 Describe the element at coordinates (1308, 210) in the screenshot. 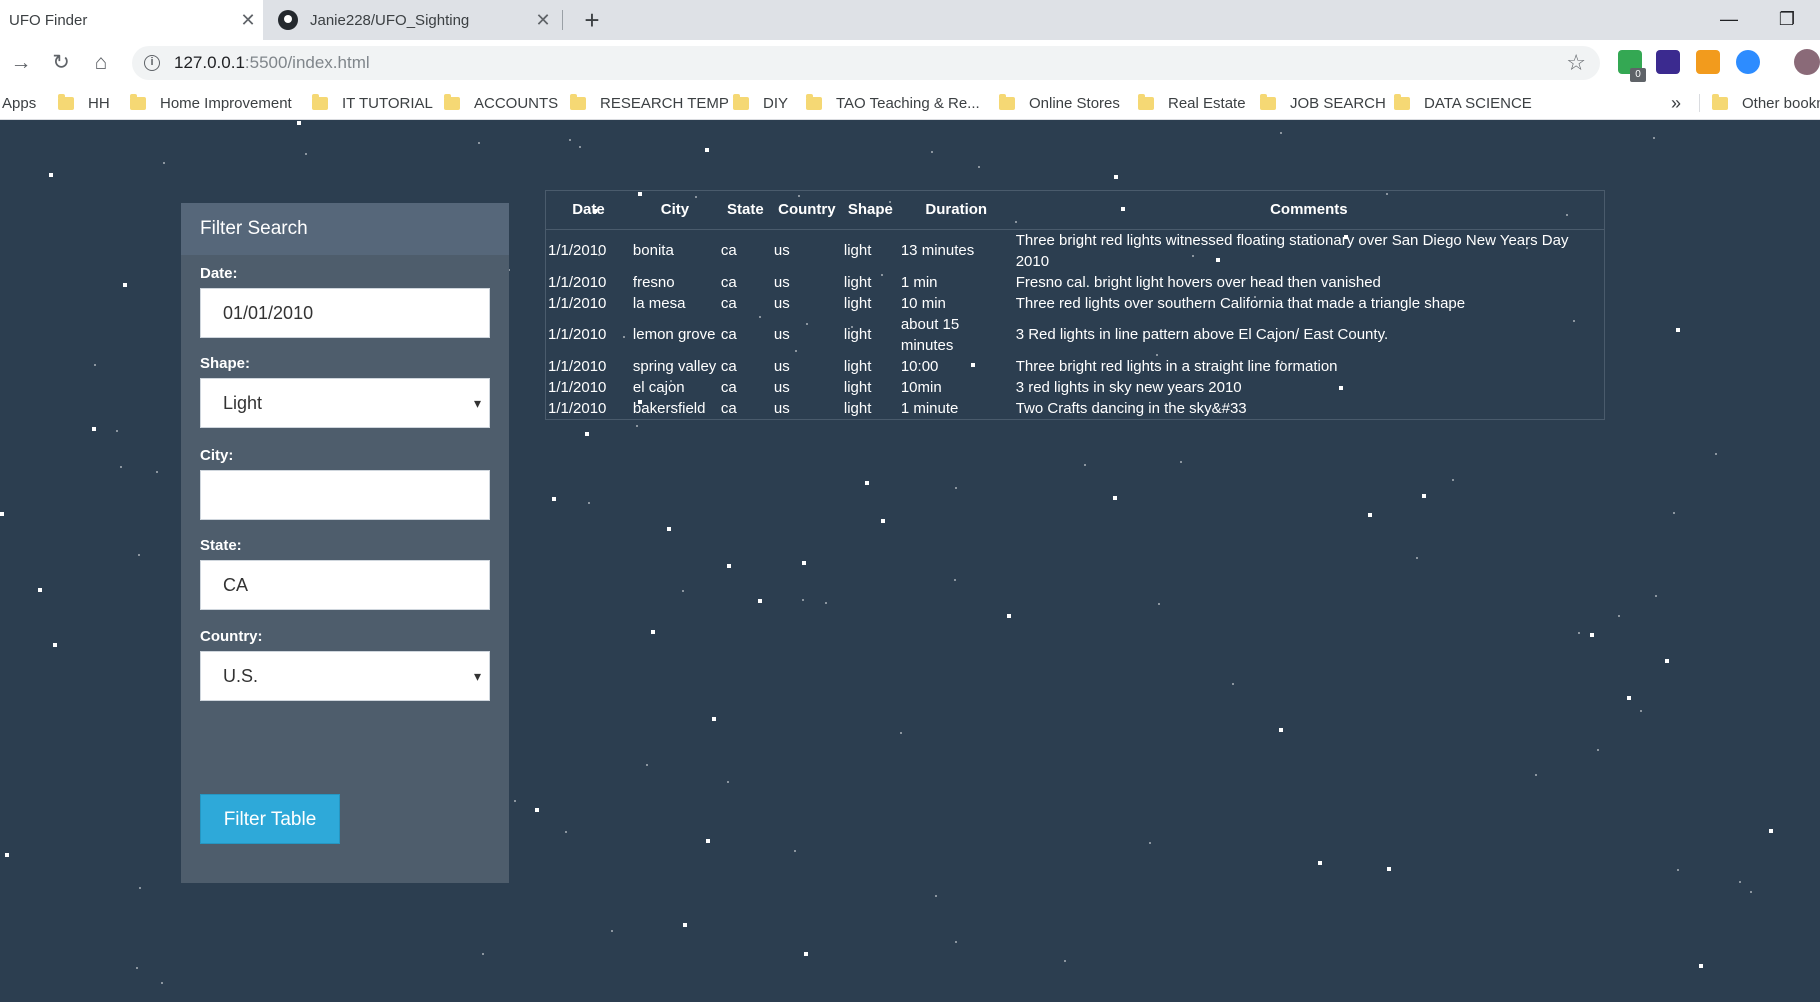

I see `header-comments: Comments` at that location.